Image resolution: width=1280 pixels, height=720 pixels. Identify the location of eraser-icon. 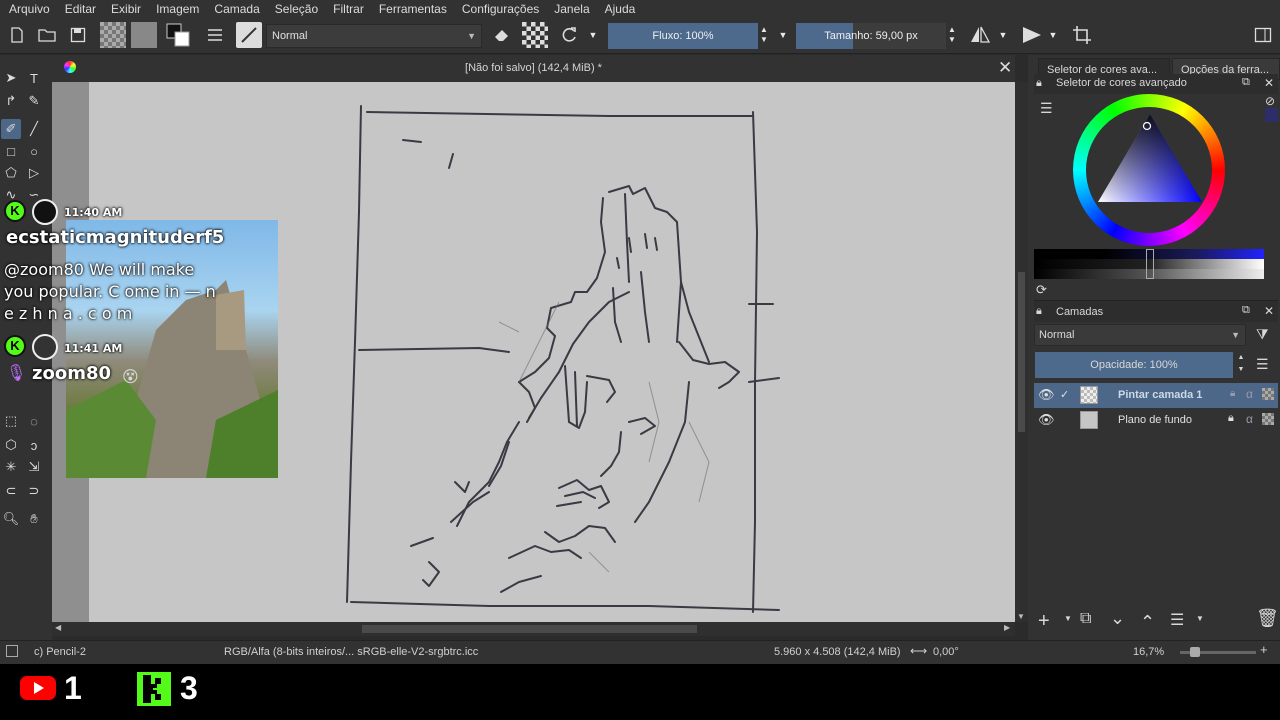
(502, 35).